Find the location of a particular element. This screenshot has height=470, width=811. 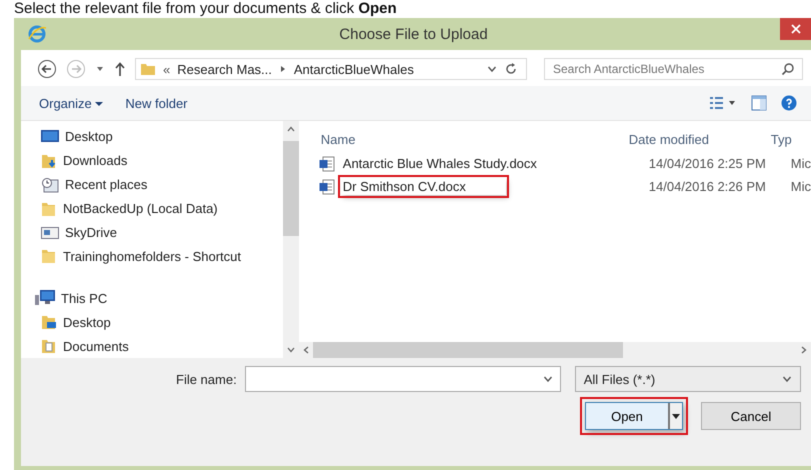

computer-icon is located at coordinates (45, 298).